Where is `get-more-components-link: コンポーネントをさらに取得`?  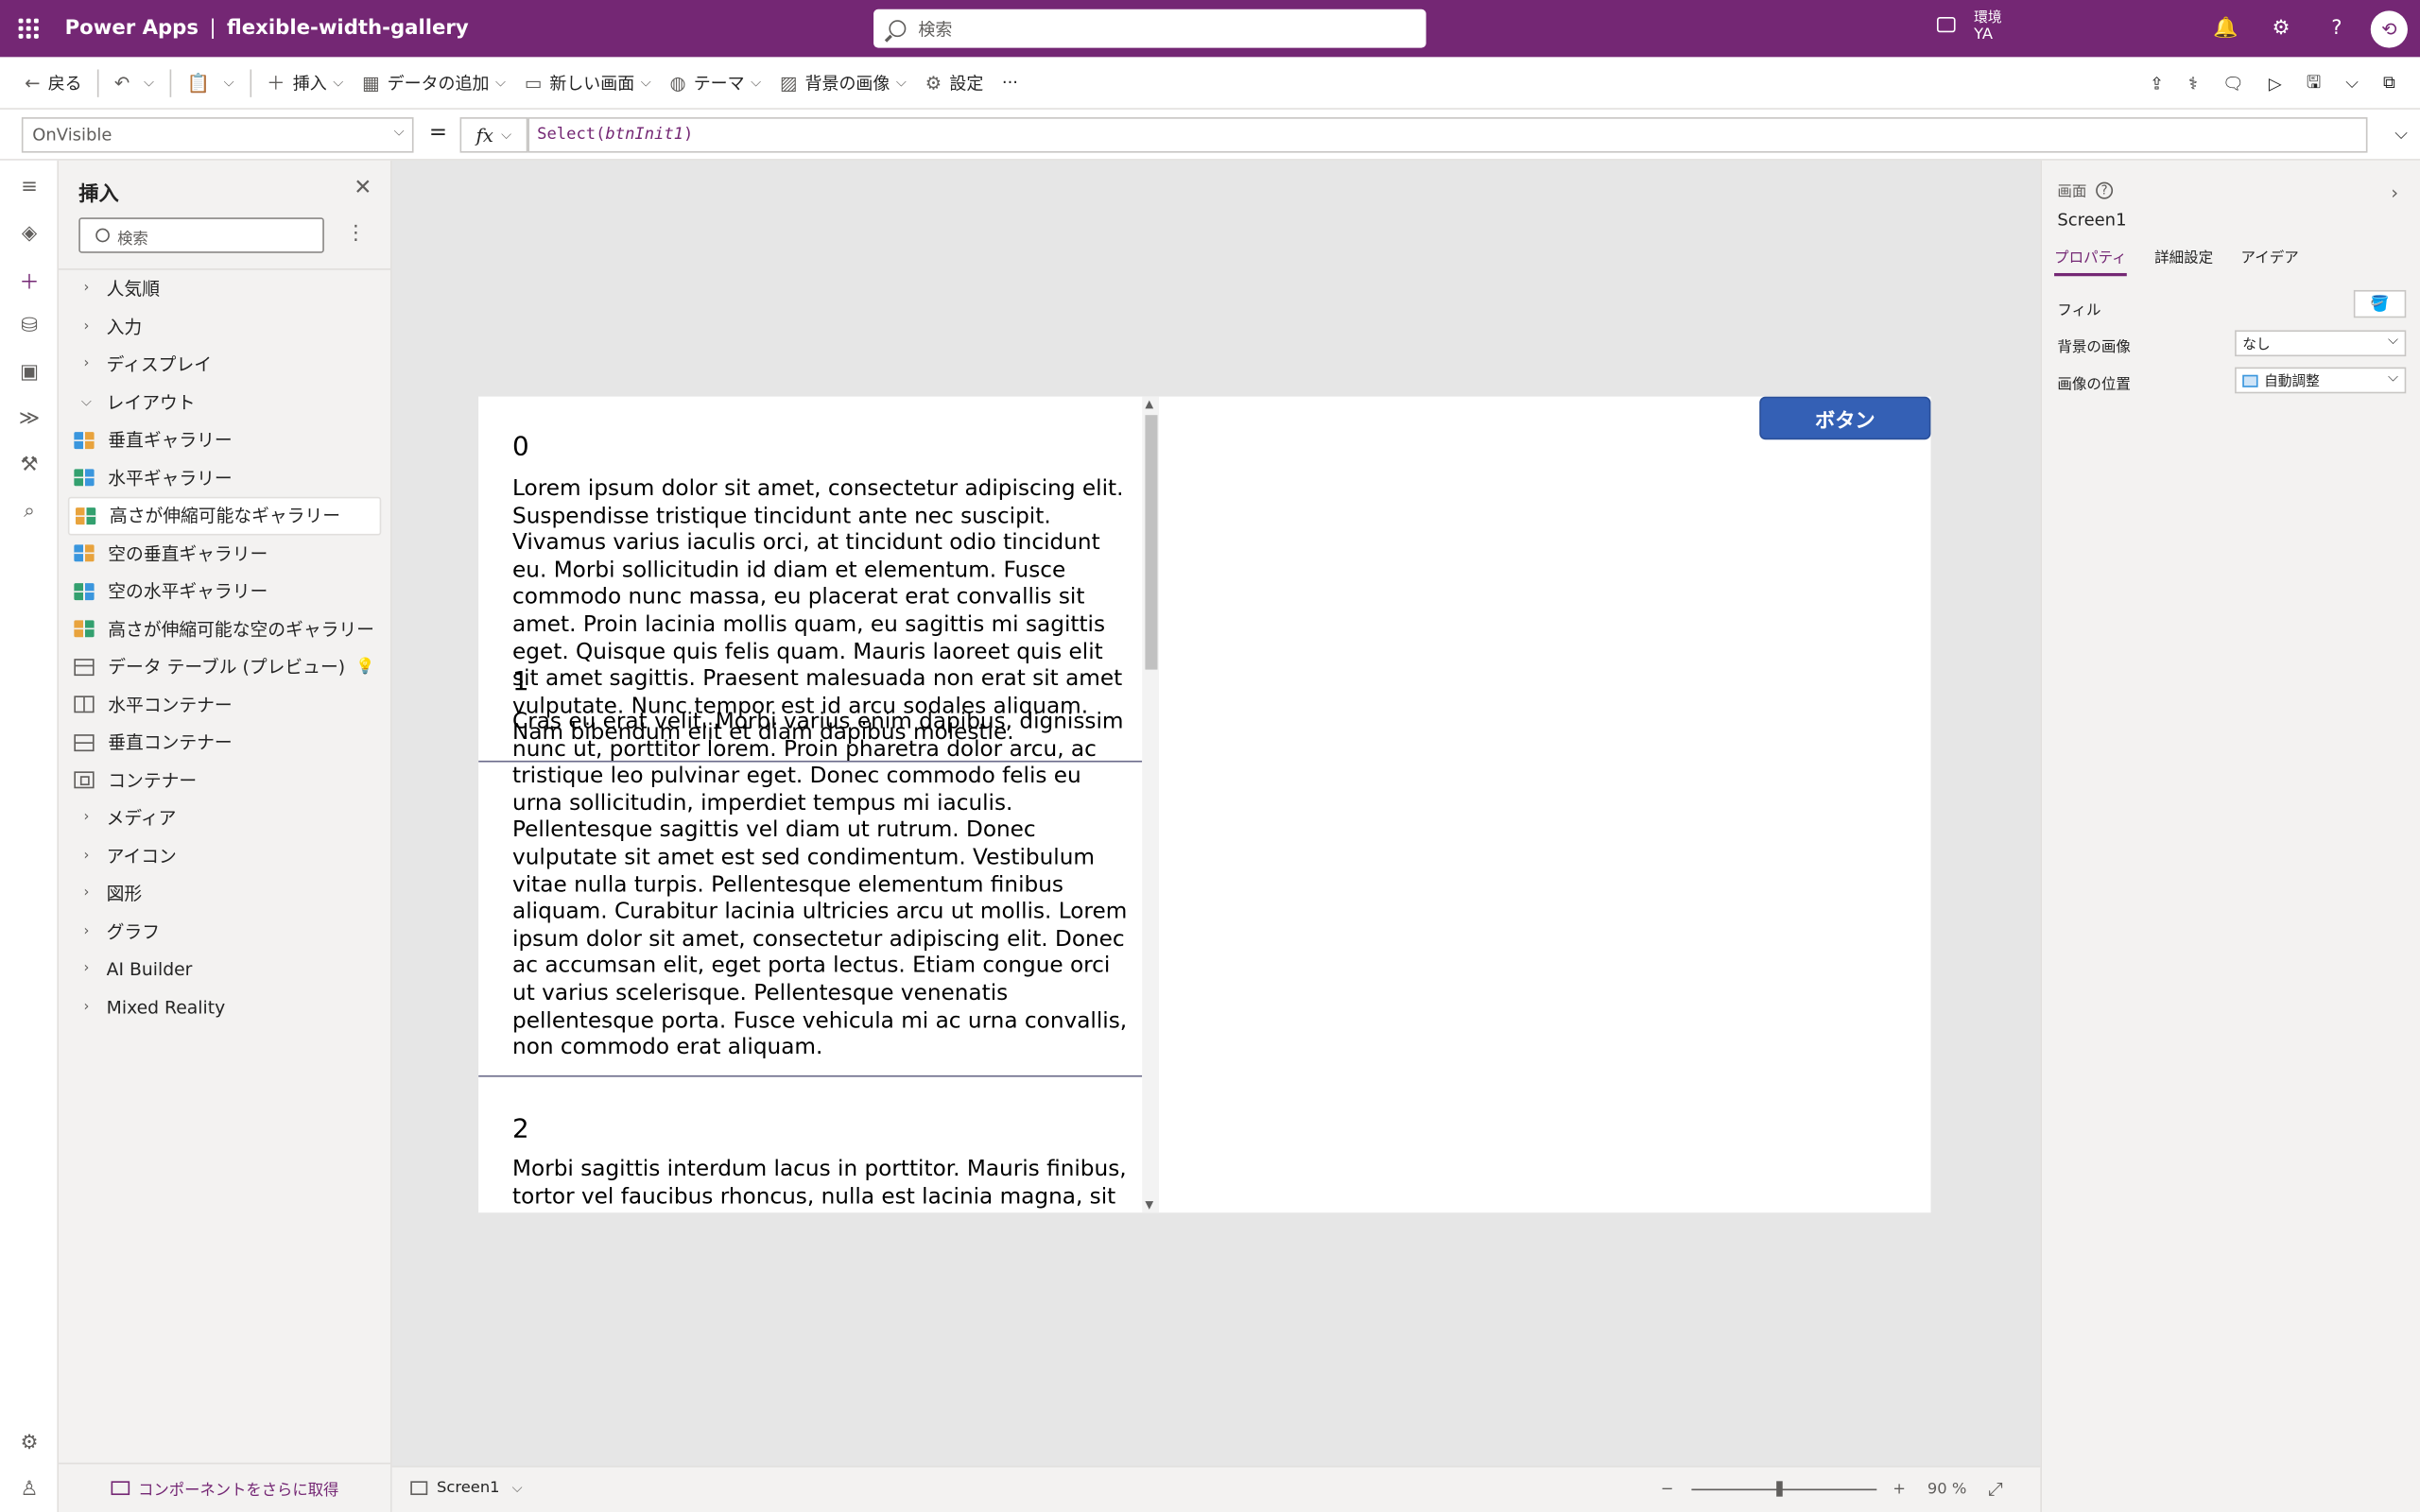 get-more-components-link: コンポーネントをさらに取得 is located at coordinates (225, 1487).